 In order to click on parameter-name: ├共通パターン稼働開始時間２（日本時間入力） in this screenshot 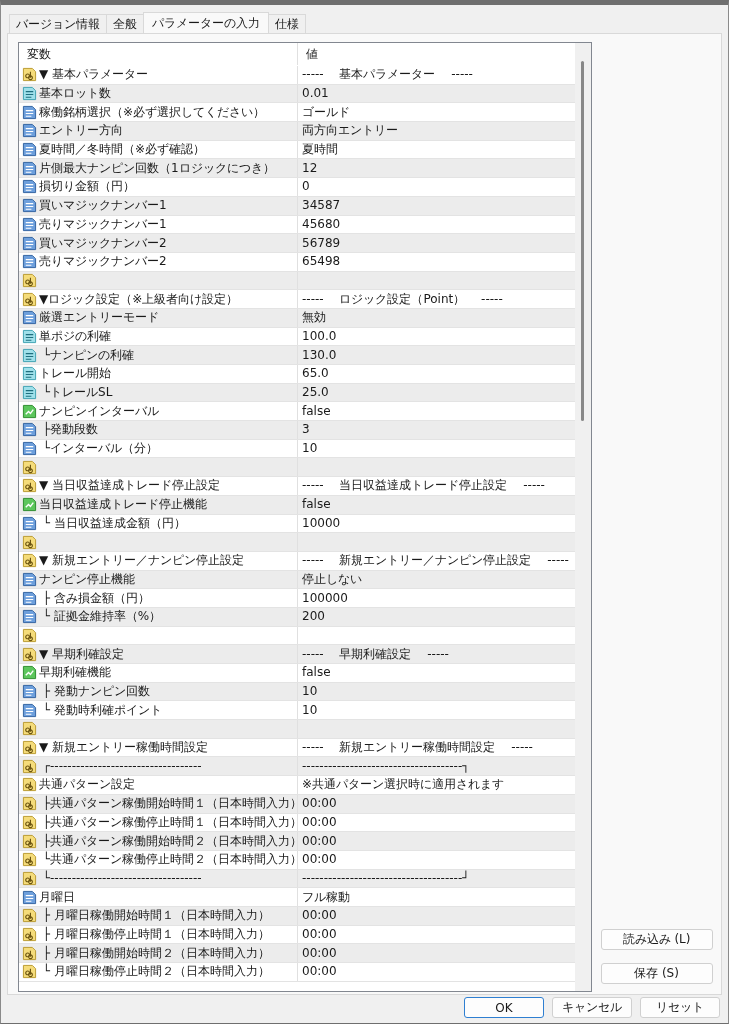, I will do `click(169, 841)`.